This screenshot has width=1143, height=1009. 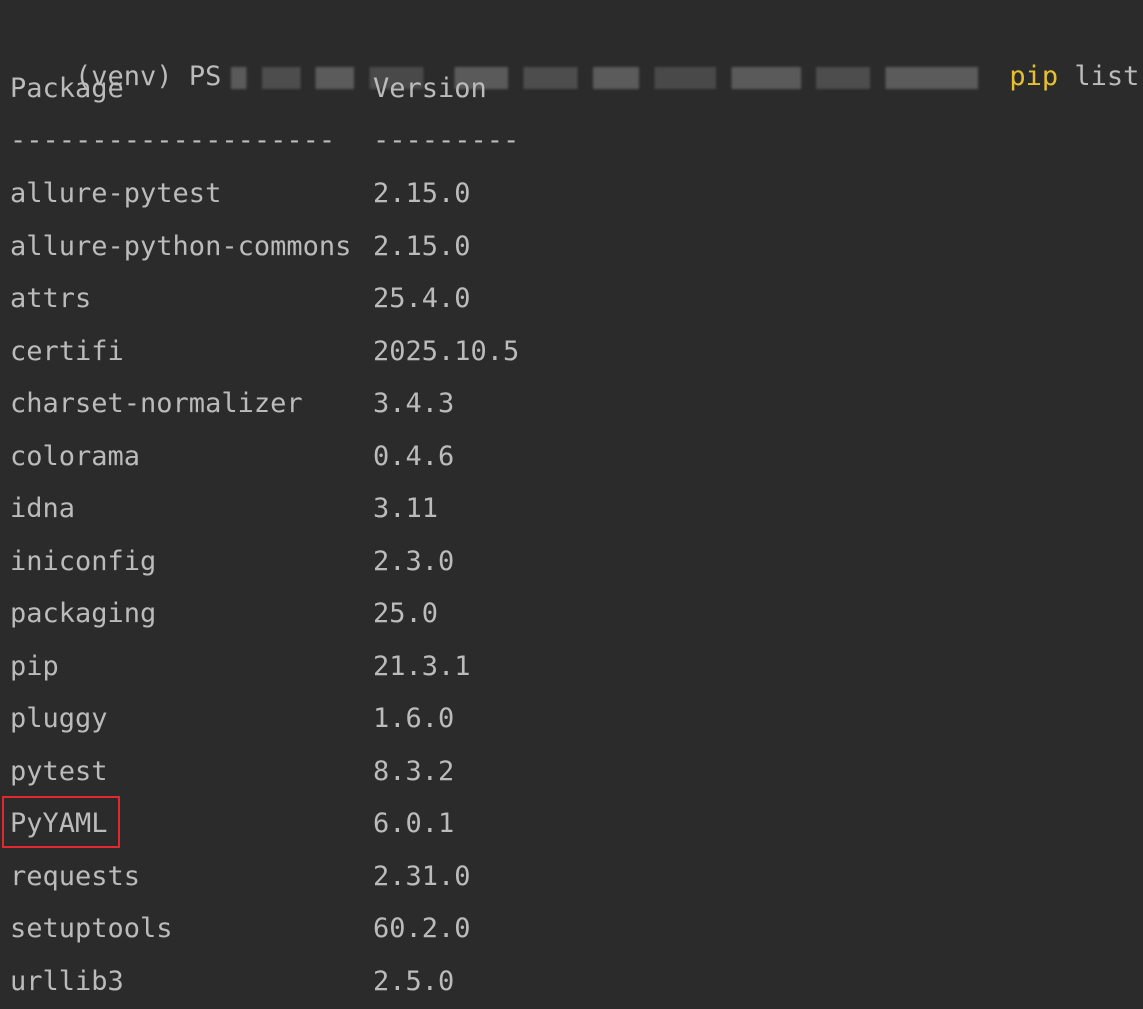 I want to click on package-name: allure-pytest, so click(x=116, y=193).